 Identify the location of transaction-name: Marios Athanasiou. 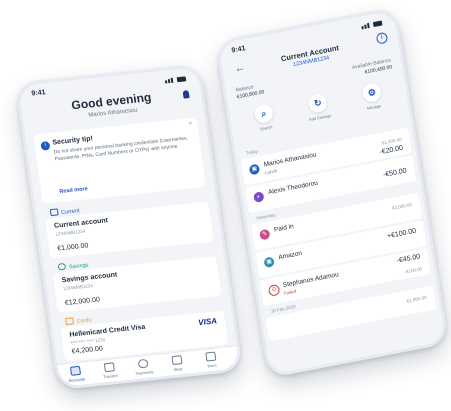
(290, 160).